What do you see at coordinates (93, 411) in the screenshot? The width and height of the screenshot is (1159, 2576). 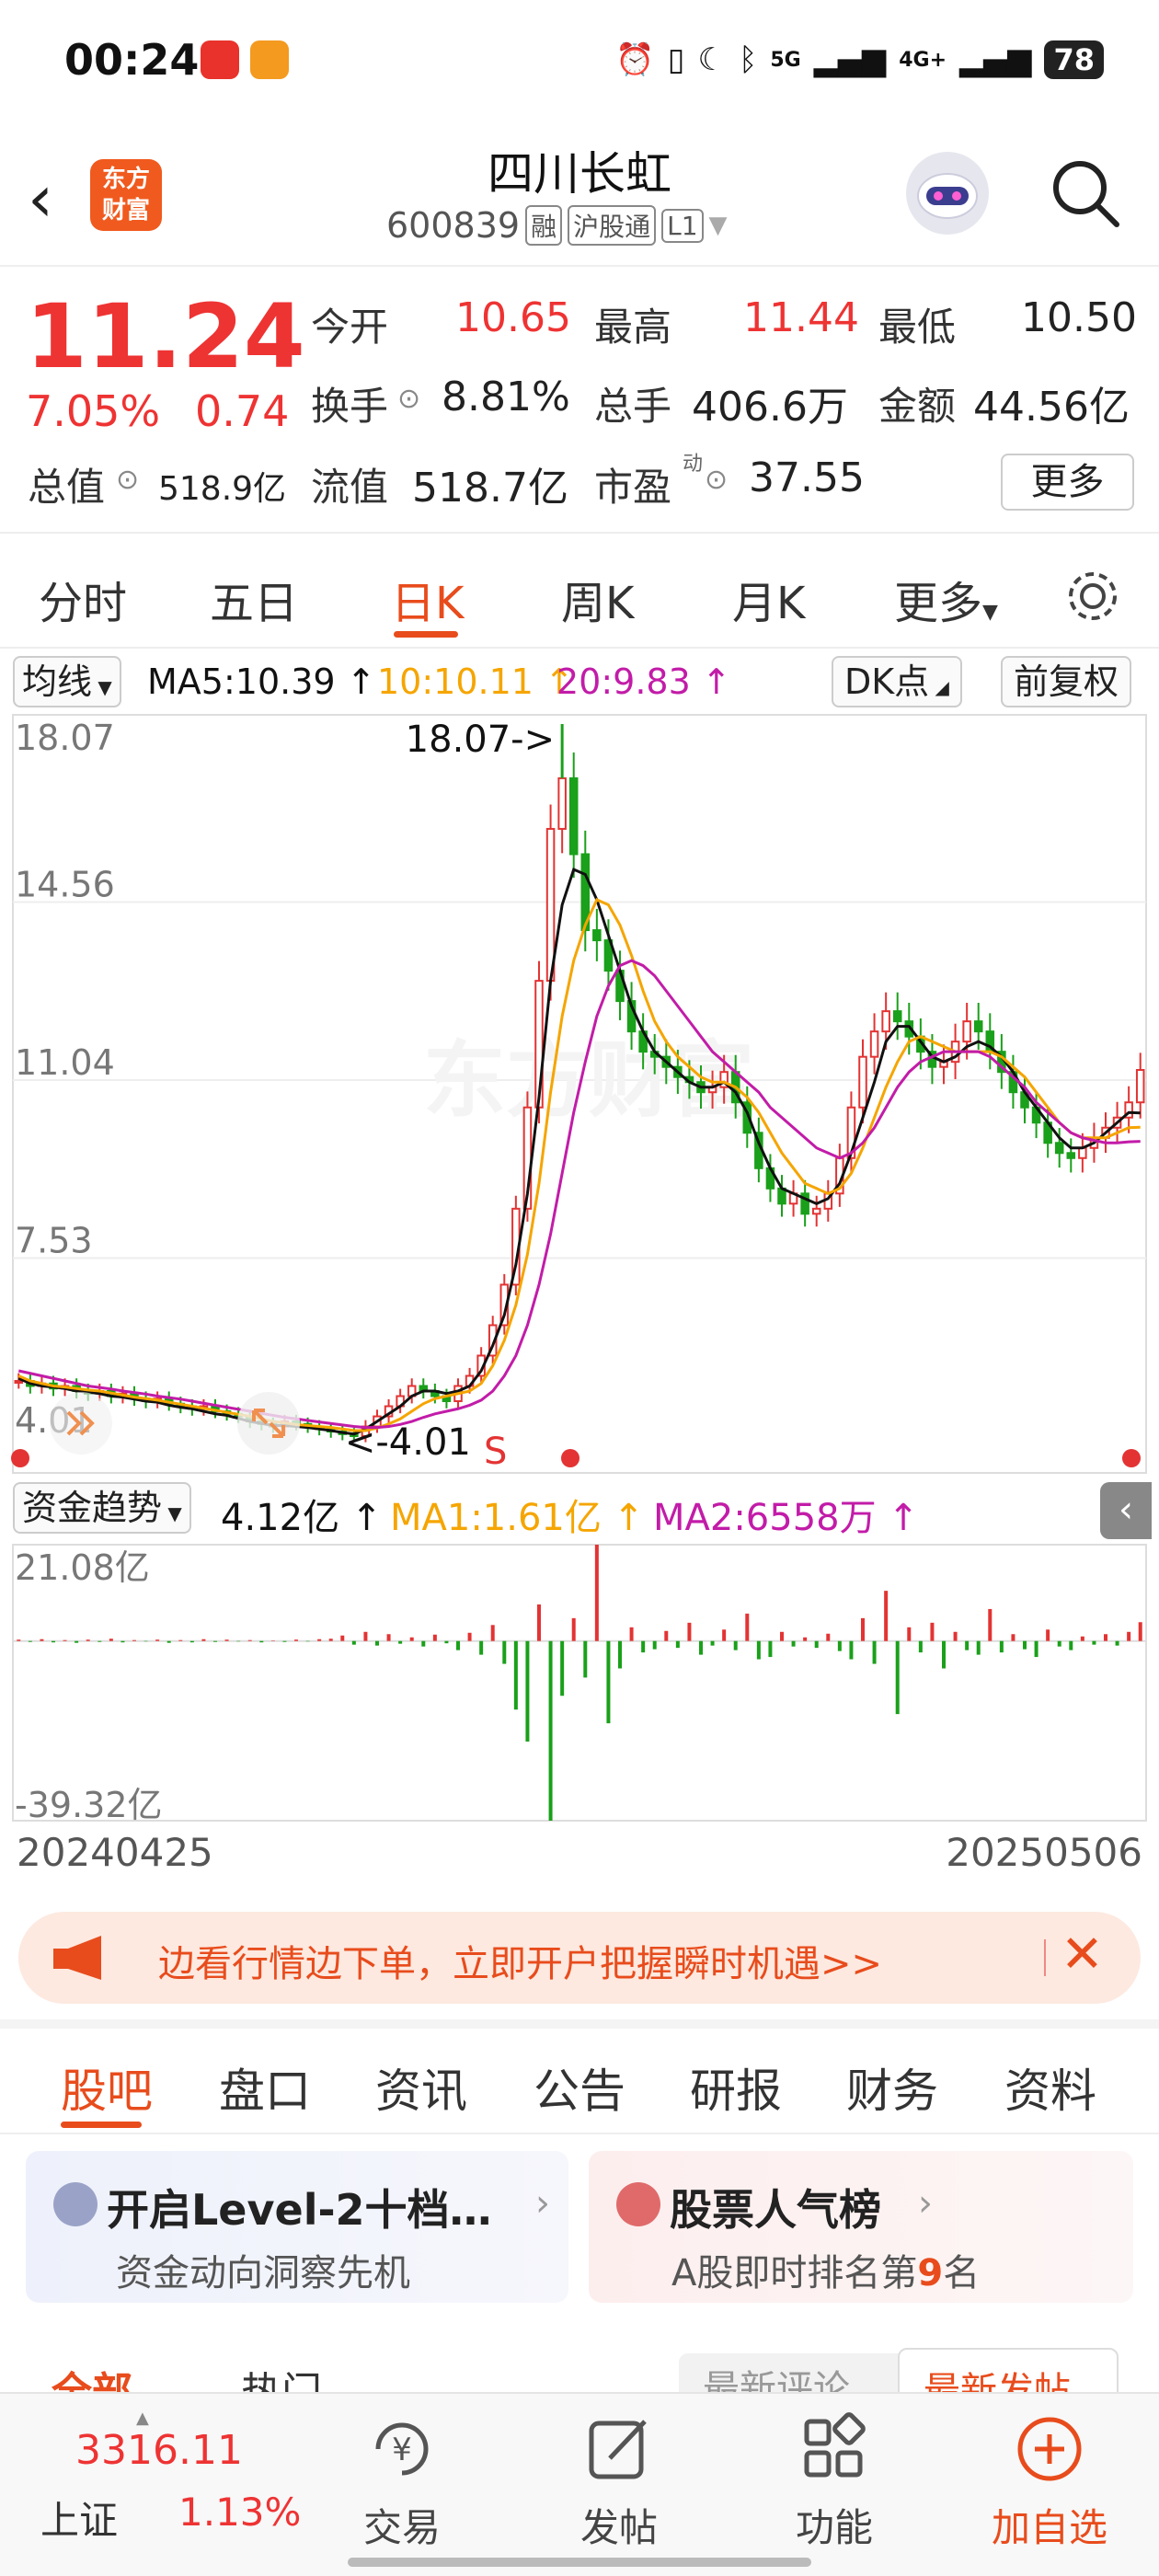 I see `change-percent: 7.05%` at bounding box center [93, 411].